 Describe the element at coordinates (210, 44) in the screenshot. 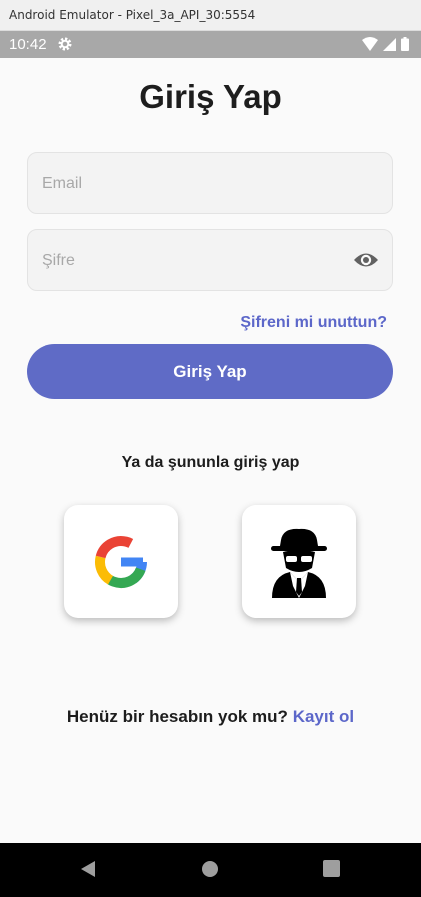

I see `status-bar: 10:42` at that location.